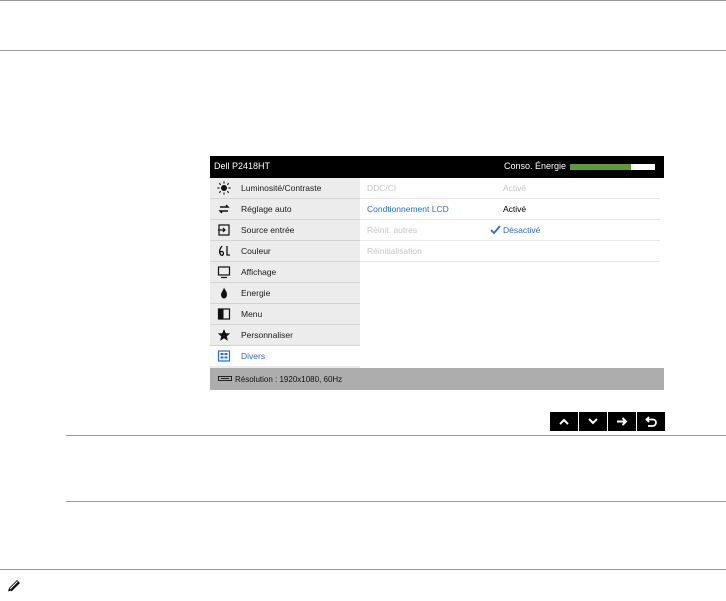  Describe the element at coordinates (259, 272) in the screenshot. I see `menu-item-label: Affichage` at that location.